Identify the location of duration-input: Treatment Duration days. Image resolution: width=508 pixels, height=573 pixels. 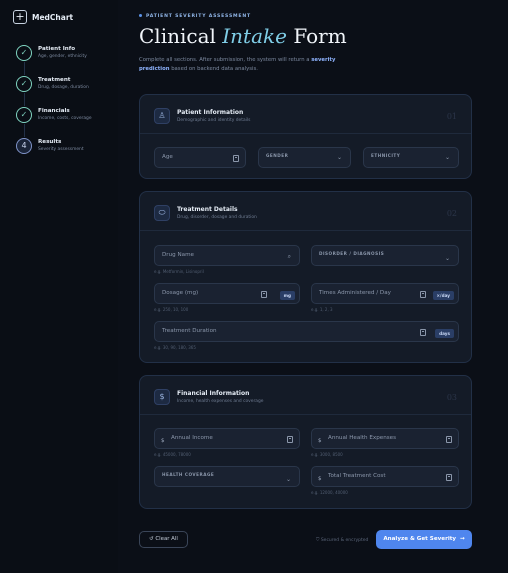
(306, 331).